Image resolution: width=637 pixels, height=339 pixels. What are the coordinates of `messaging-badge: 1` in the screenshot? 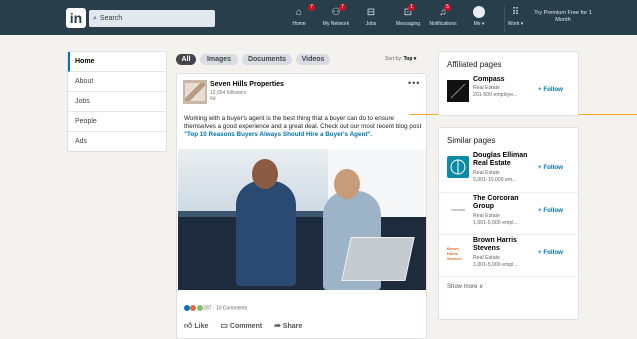 It's located at (411, 7).